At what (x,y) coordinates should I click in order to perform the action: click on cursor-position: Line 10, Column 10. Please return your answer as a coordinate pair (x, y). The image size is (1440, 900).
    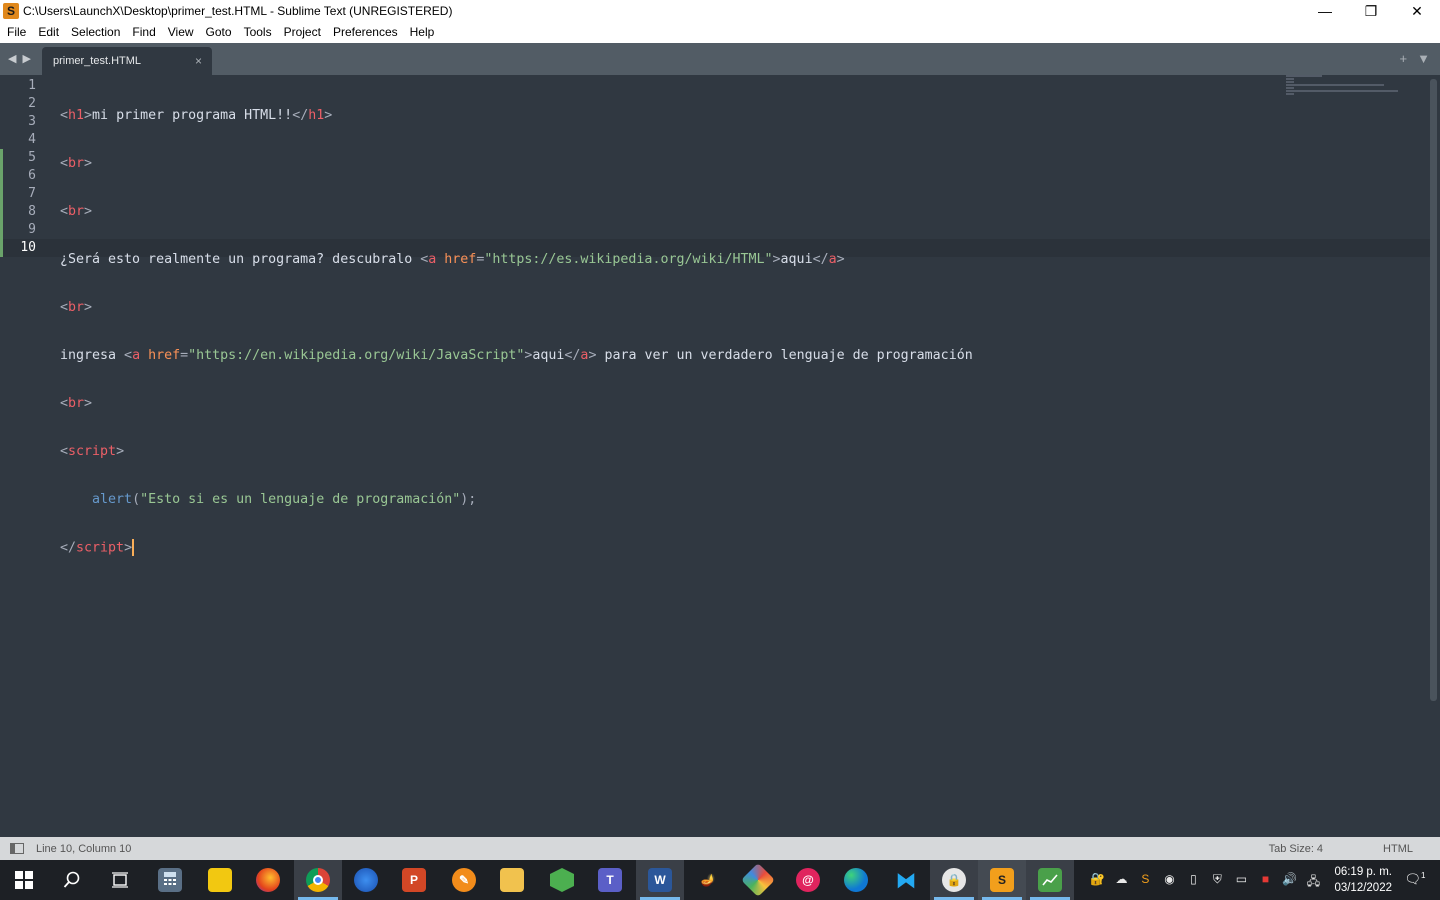
    Looking at the image, I should click on (84, 848).